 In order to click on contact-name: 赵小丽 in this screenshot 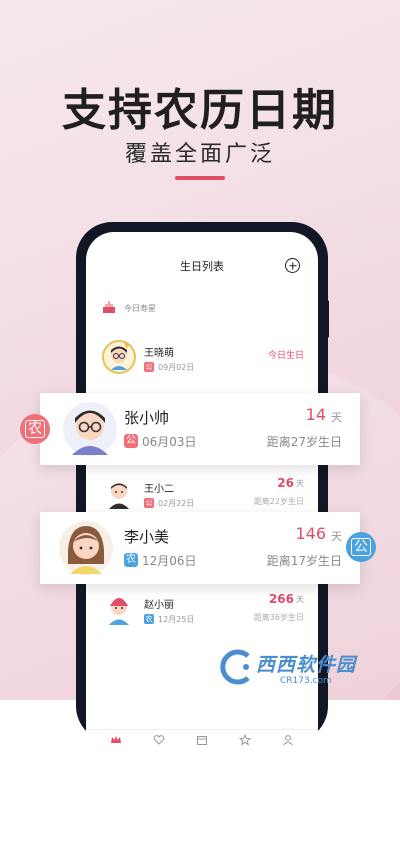, I will do `click(159, 605)`.